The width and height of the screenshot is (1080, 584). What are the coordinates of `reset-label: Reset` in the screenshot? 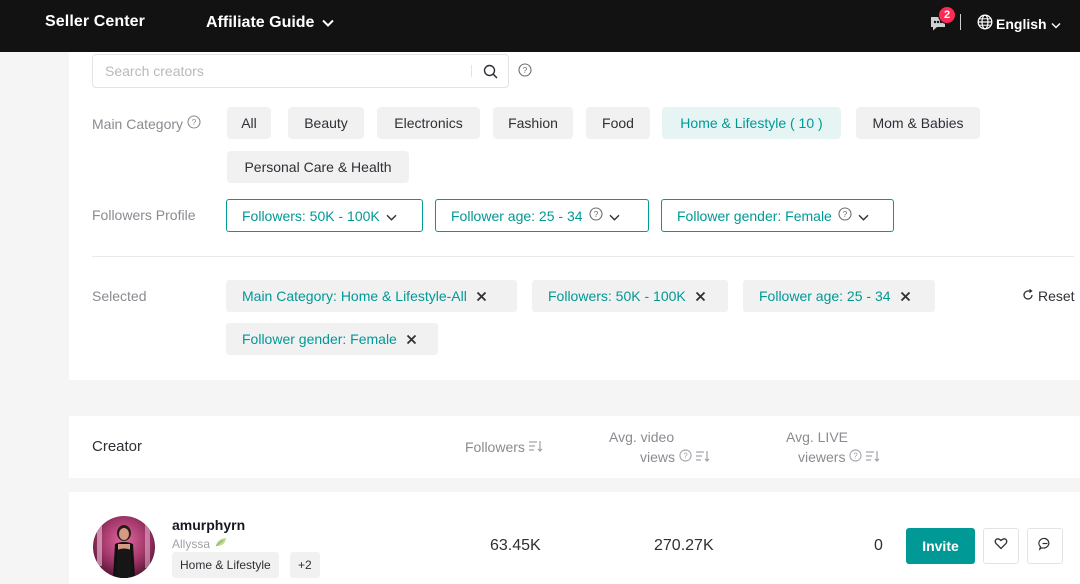 It's located at (1056, 296).